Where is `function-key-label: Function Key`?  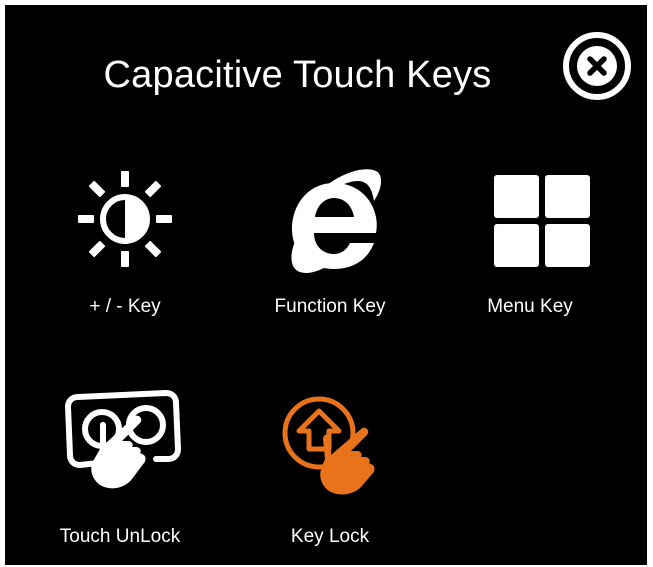
function-key-label: Function Key is located at coordinates (330, 306).